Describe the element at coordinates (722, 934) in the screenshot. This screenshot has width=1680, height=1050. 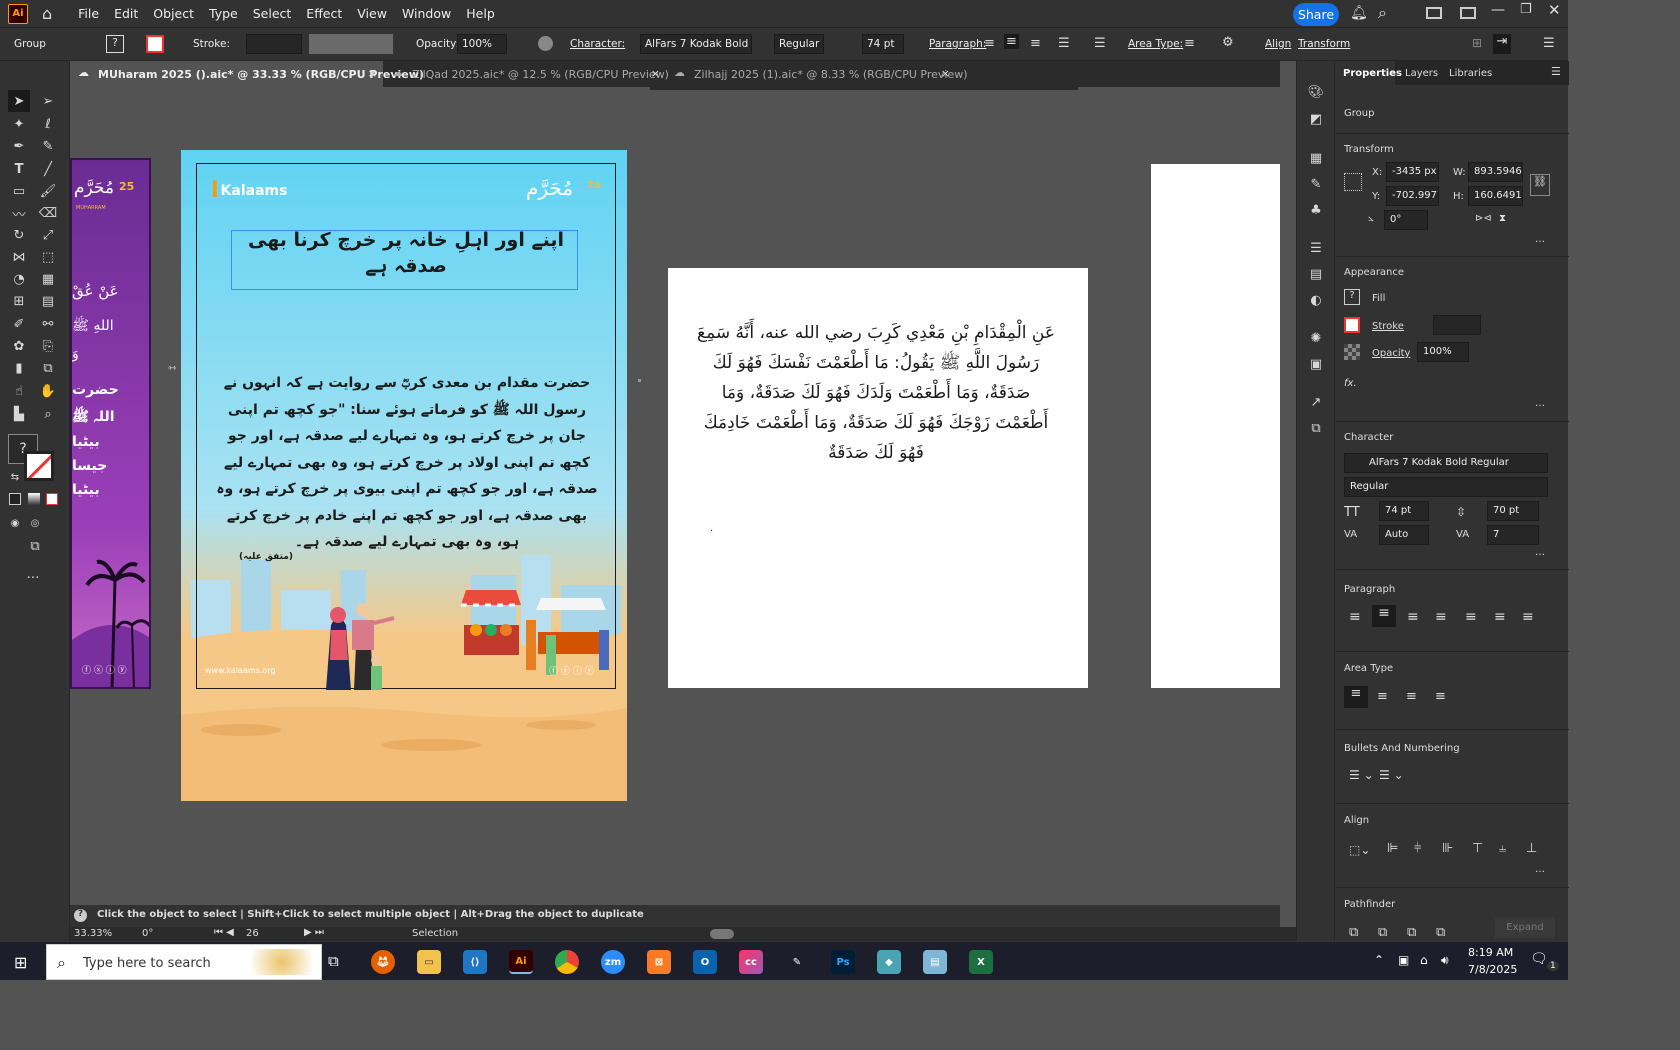
I see `horizontal-scrollbar` at that location.